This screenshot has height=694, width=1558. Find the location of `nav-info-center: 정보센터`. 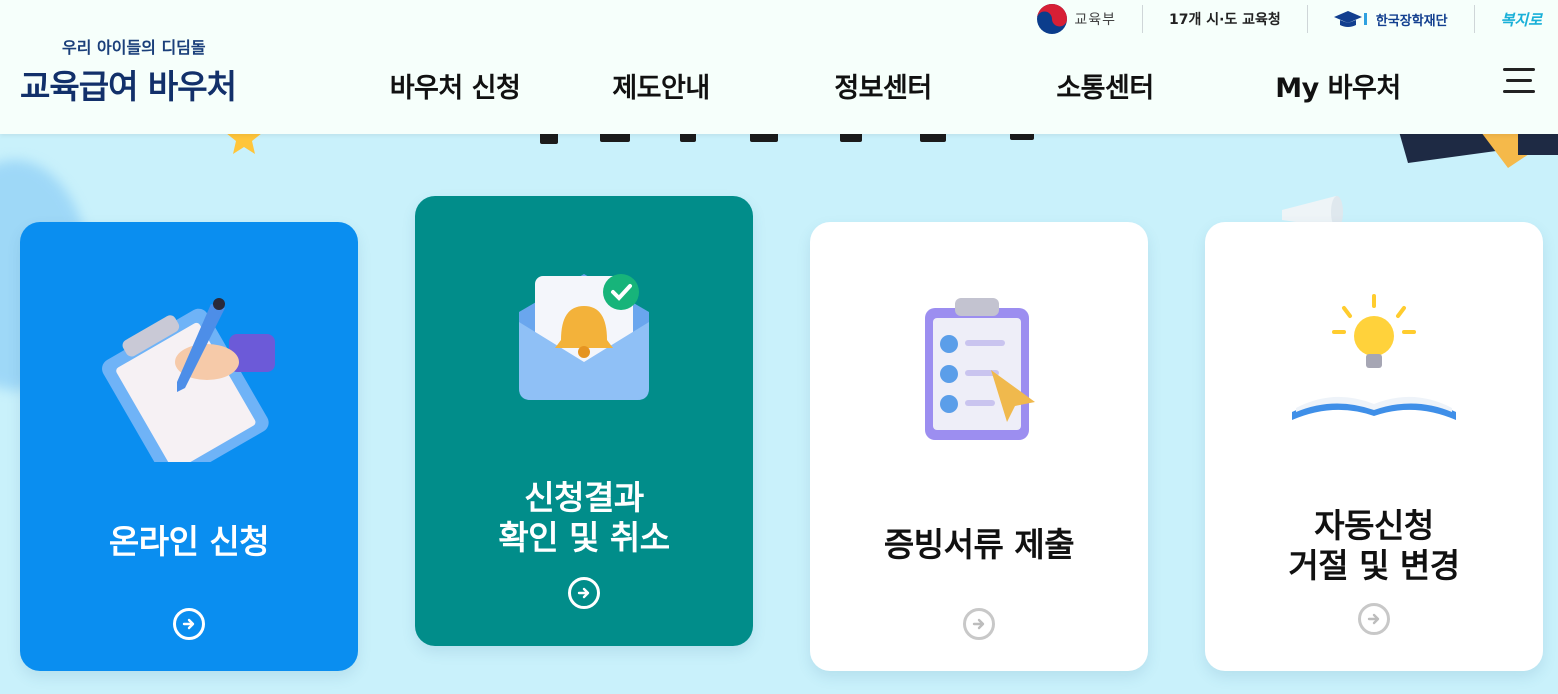

nav-info-center: 정보센터 is located at coordinates (883, 85).